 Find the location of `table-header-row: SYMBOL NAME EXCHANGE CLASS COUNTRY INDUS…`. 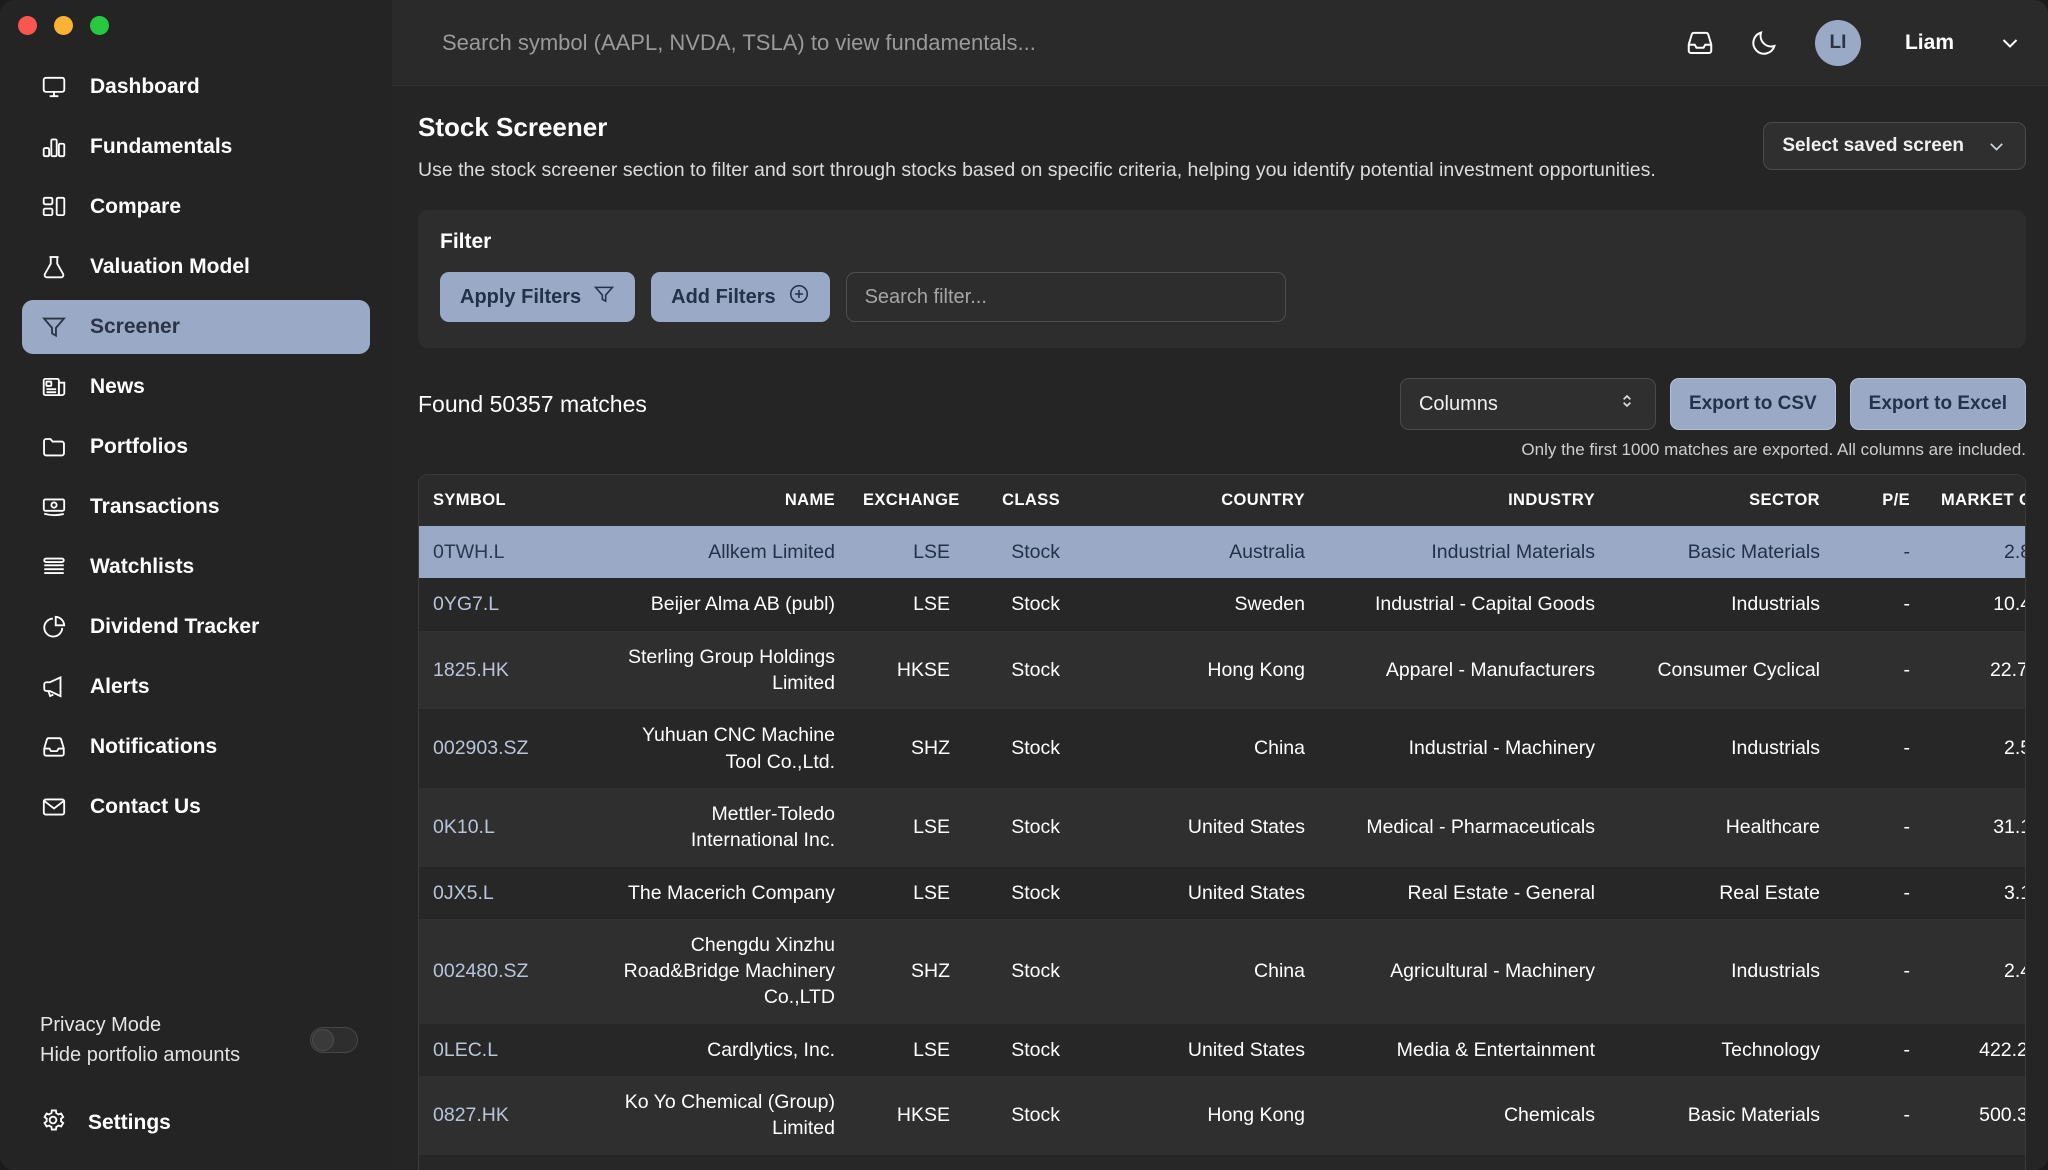

table-header-row: SYMBOL NAME EXCHANGE CLASS COUNTRY INDUS… is located at coordinates (1222, 500).